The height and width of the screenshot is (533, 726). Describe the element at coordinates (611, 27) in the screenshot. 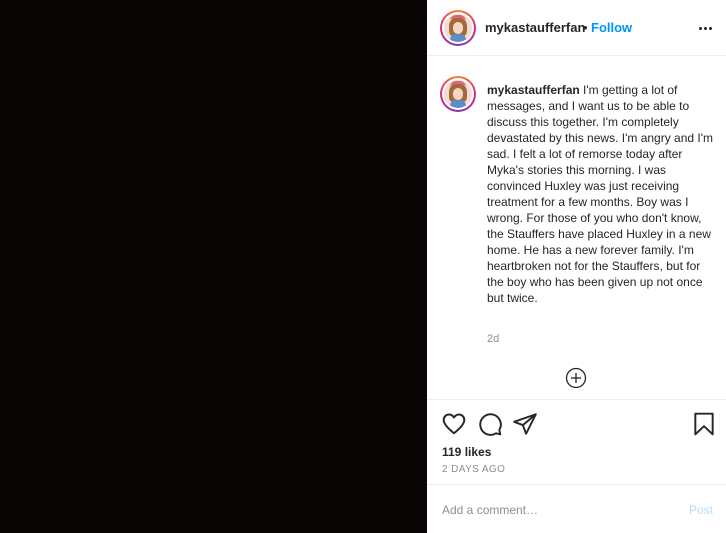

I see `follow-button: Follow` at that location.